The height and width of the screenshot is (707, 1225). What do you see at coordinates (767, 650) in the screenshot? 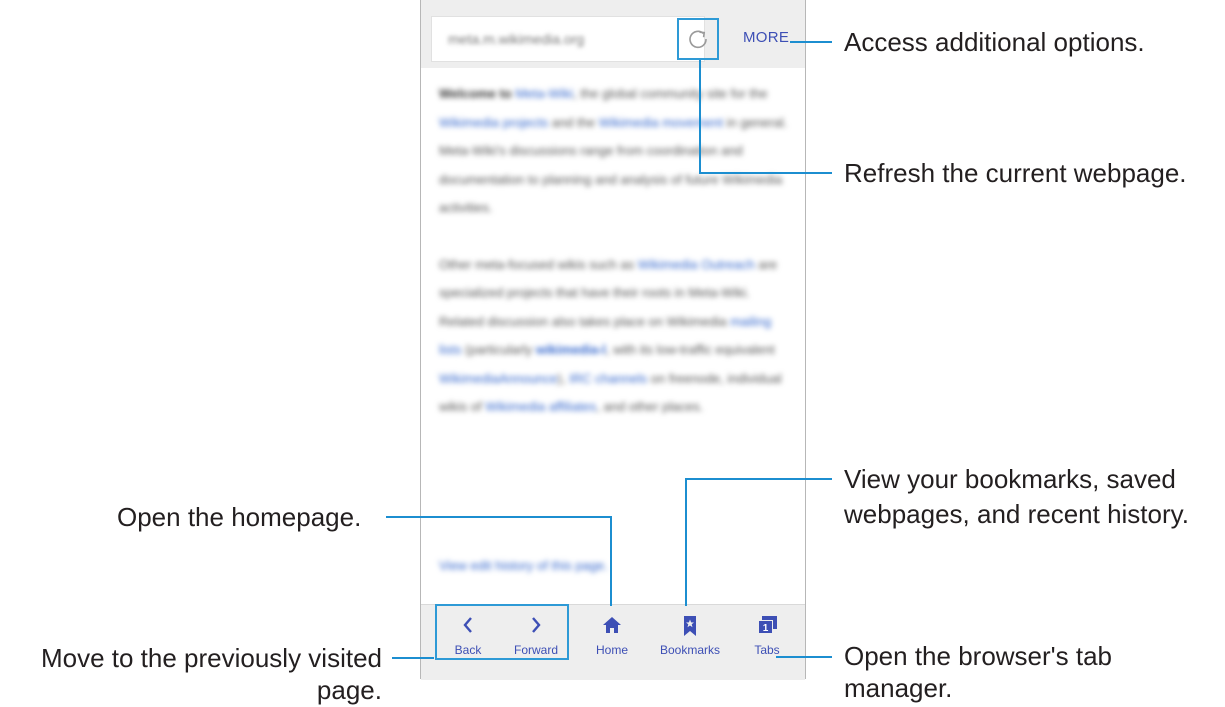
I see `tabs-label: Tabs` at bounding box center [767, 650].